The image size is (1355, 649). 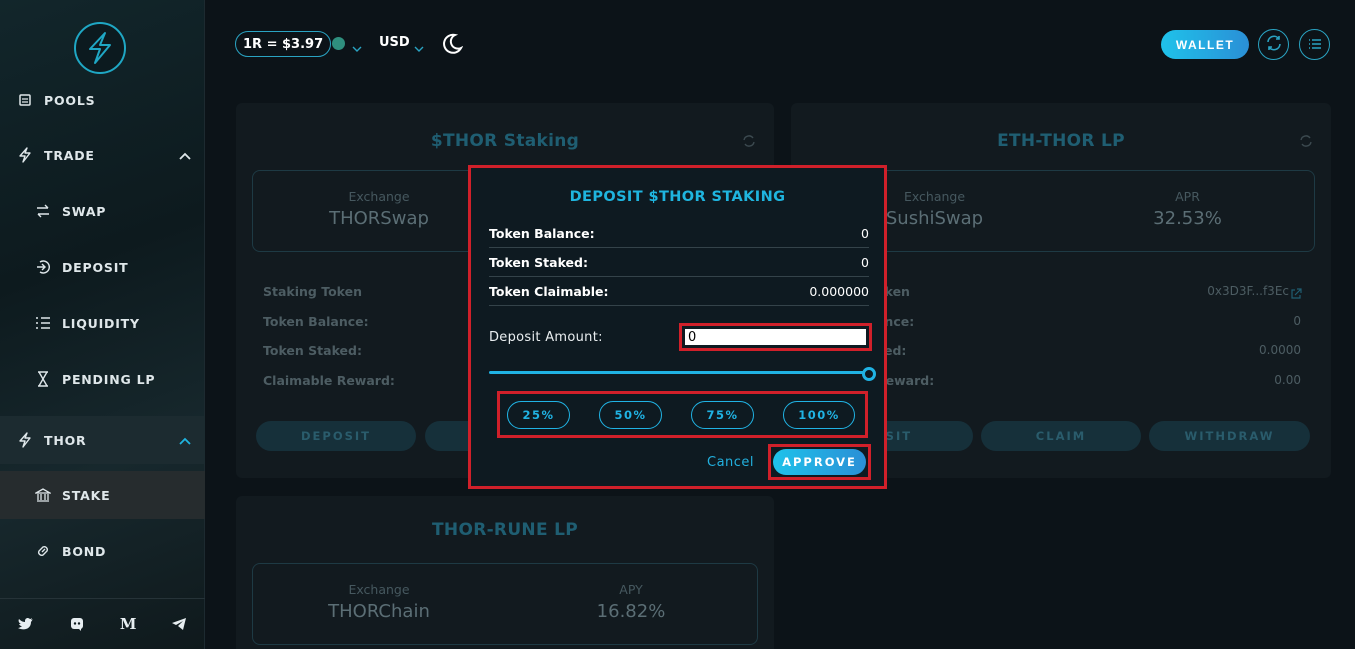 What do you see at coordinates (329, 380) in the screenshot?
I see `row-label: Claimable Reward:` at bounding box center [329, 380].